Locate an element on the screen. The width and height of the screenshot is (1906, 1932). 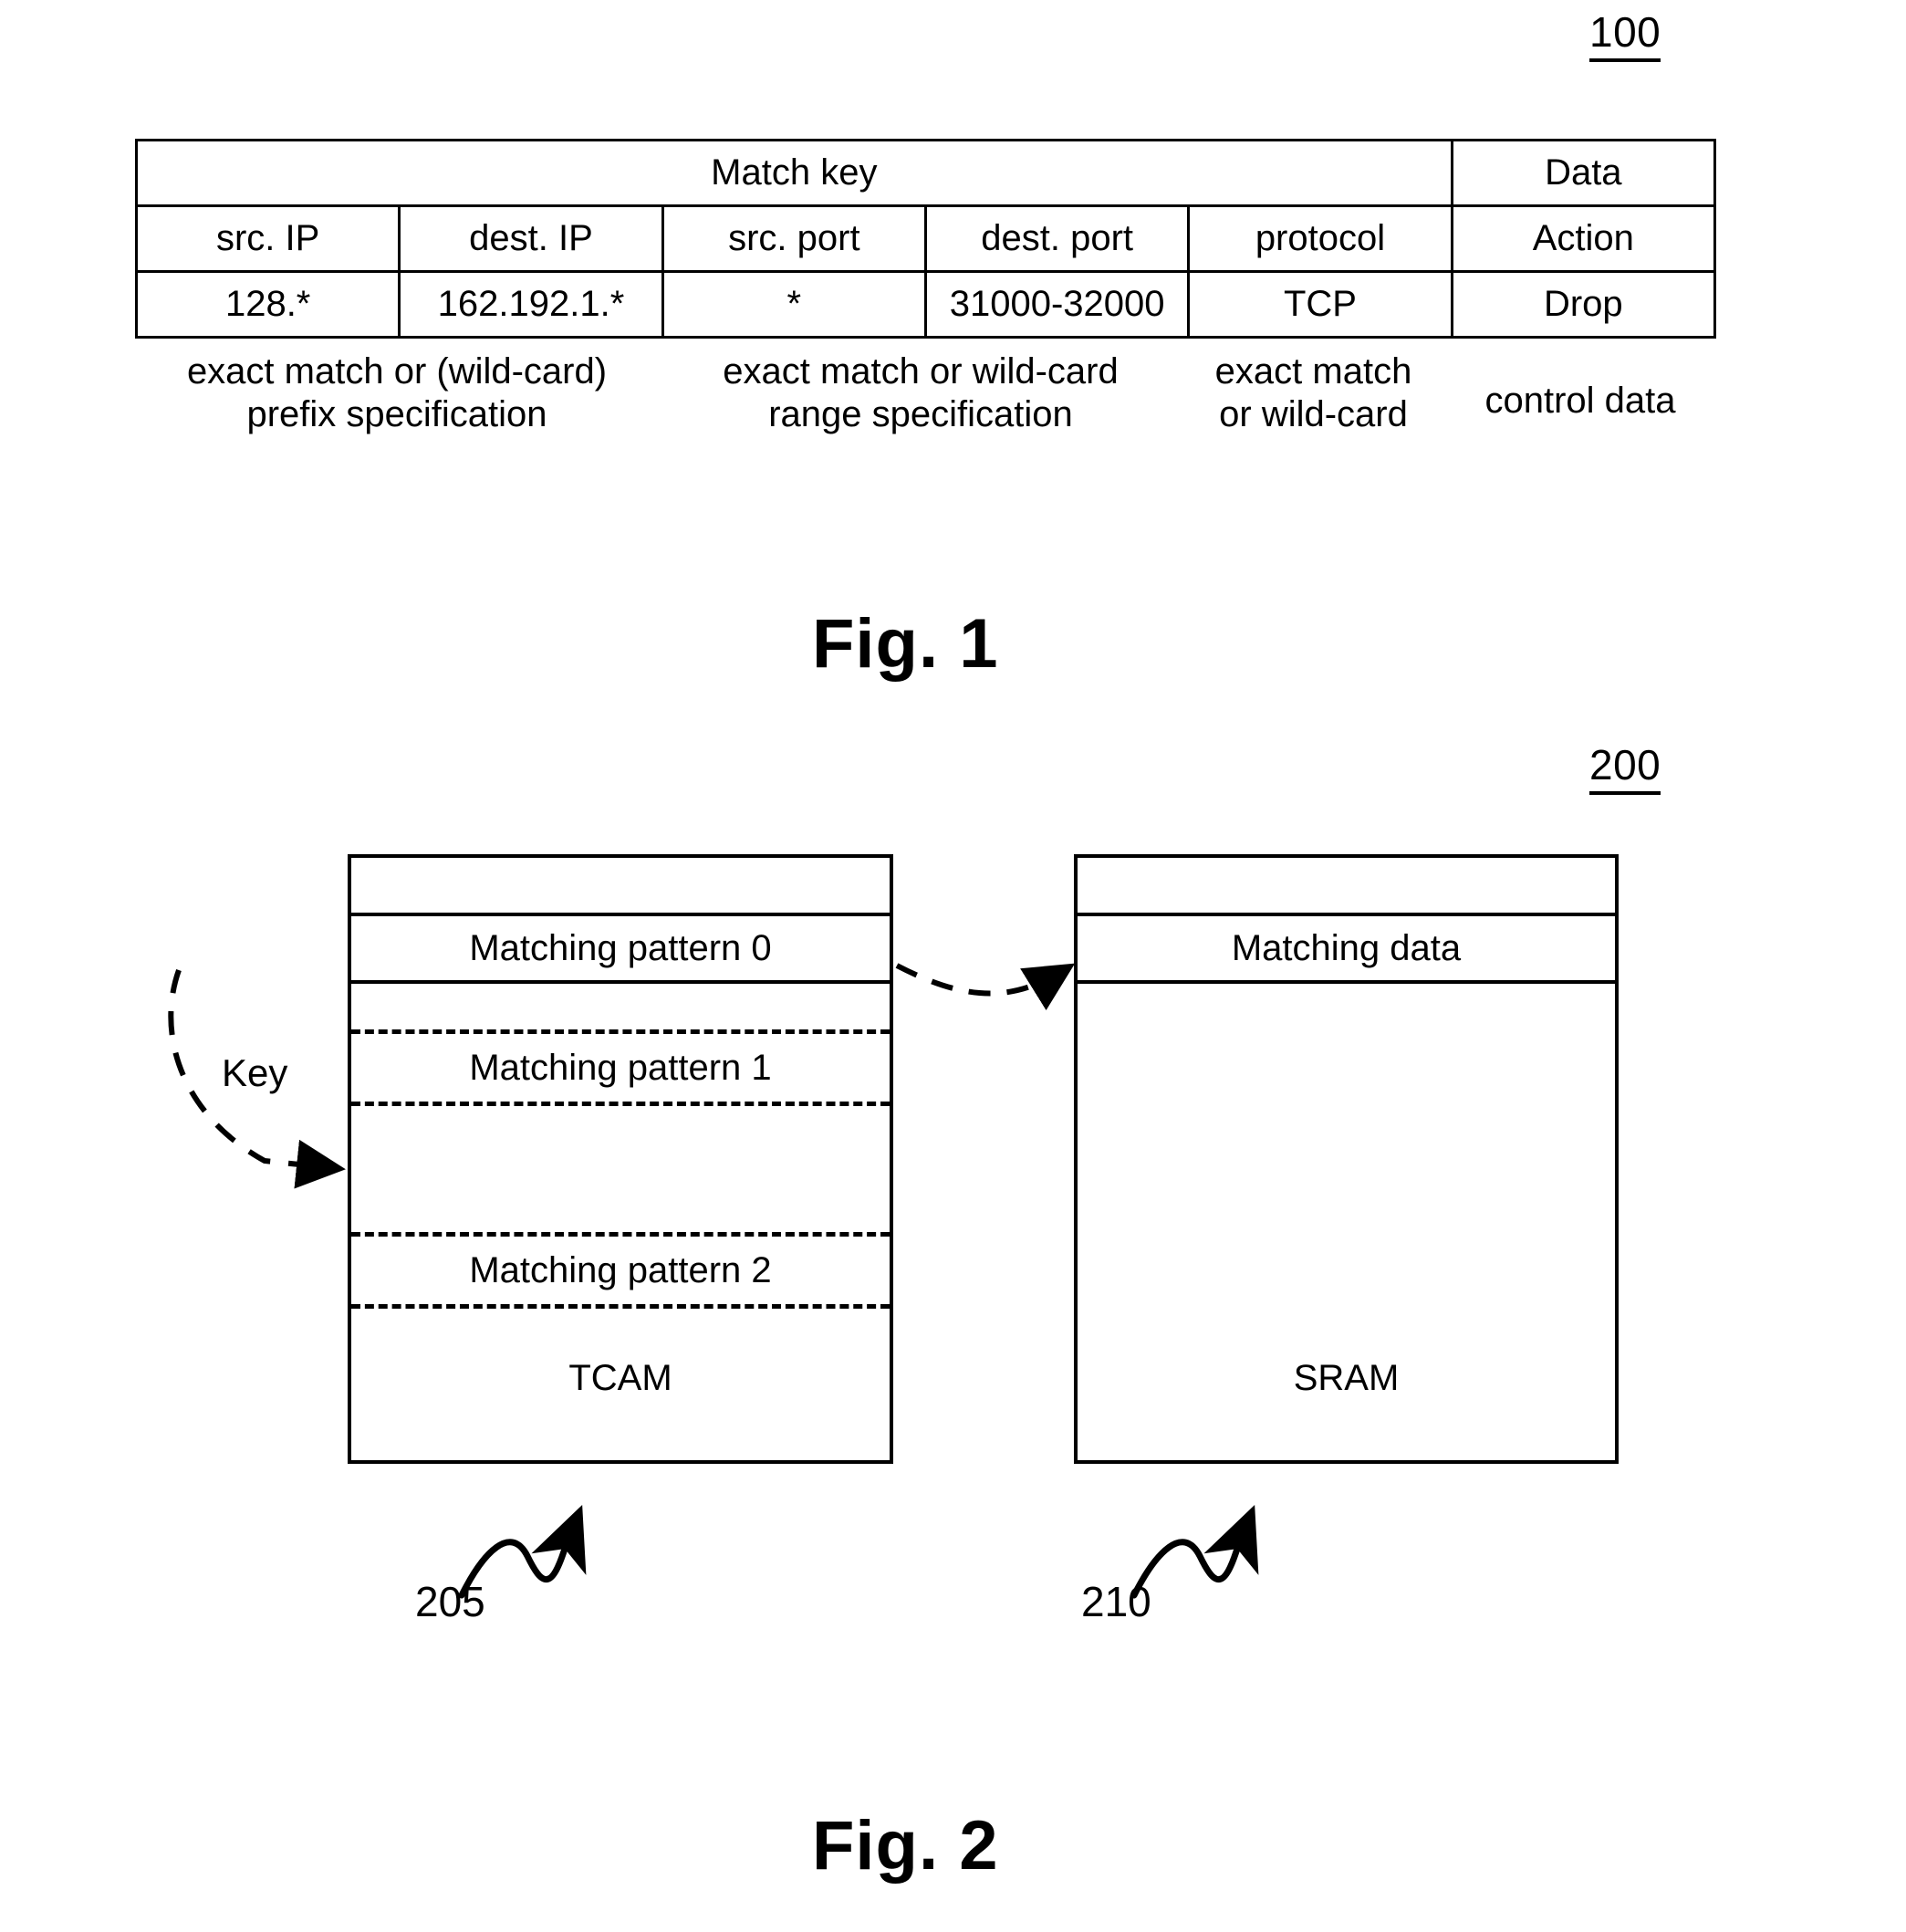
column-header-src-port: src. port is located at coordinates (794, 238).